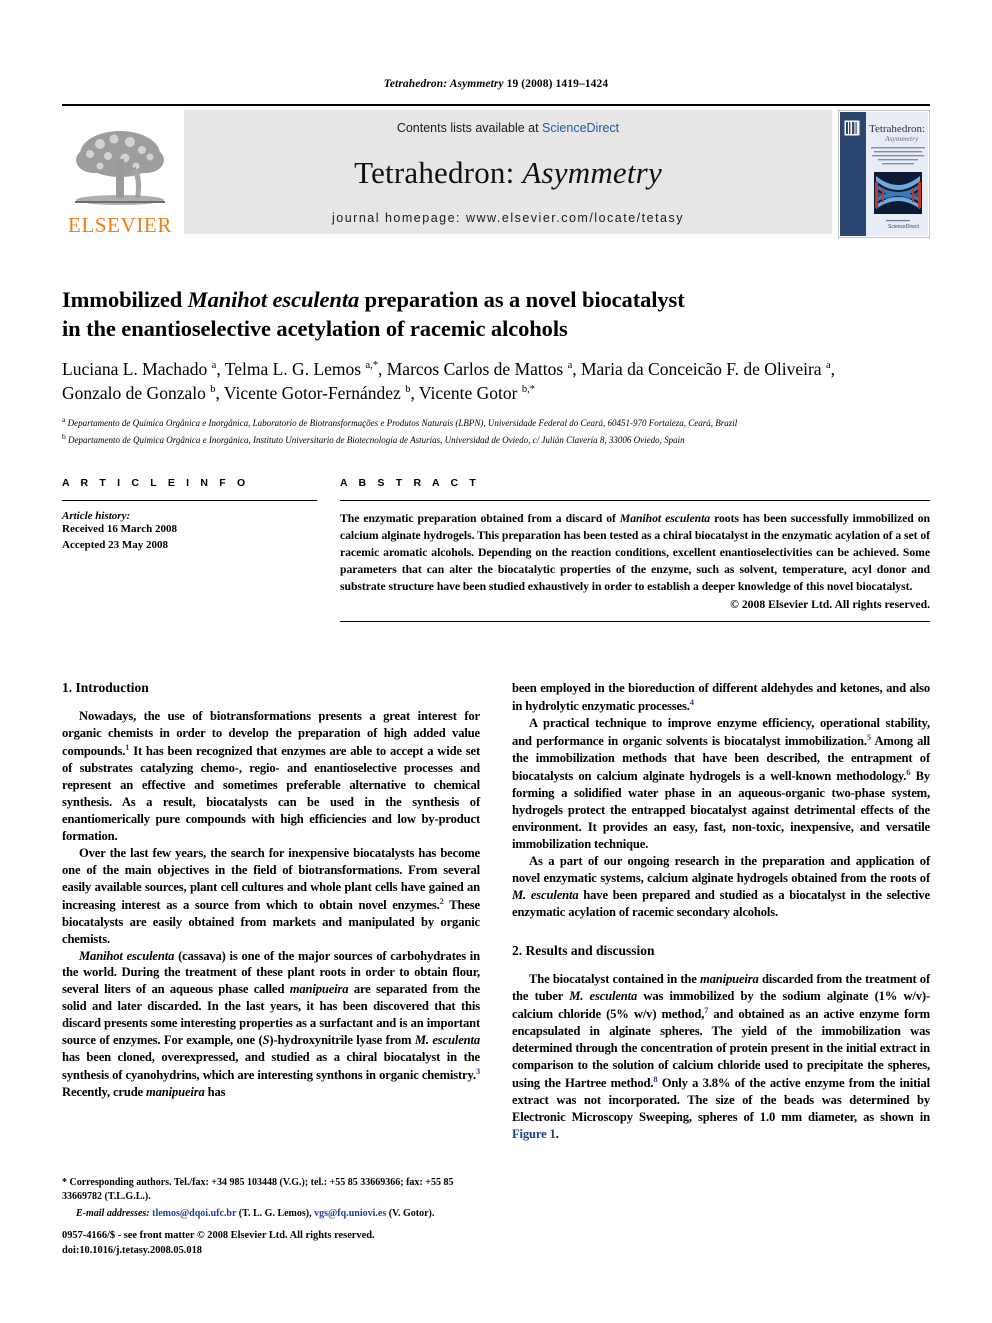 Image resolution: width=992 pixels, height=1323 pixels. Describe the element at coordinates (410, 1213) in the screenshot. I see `email-owner-gotor: (V. Gotor).` at that location.